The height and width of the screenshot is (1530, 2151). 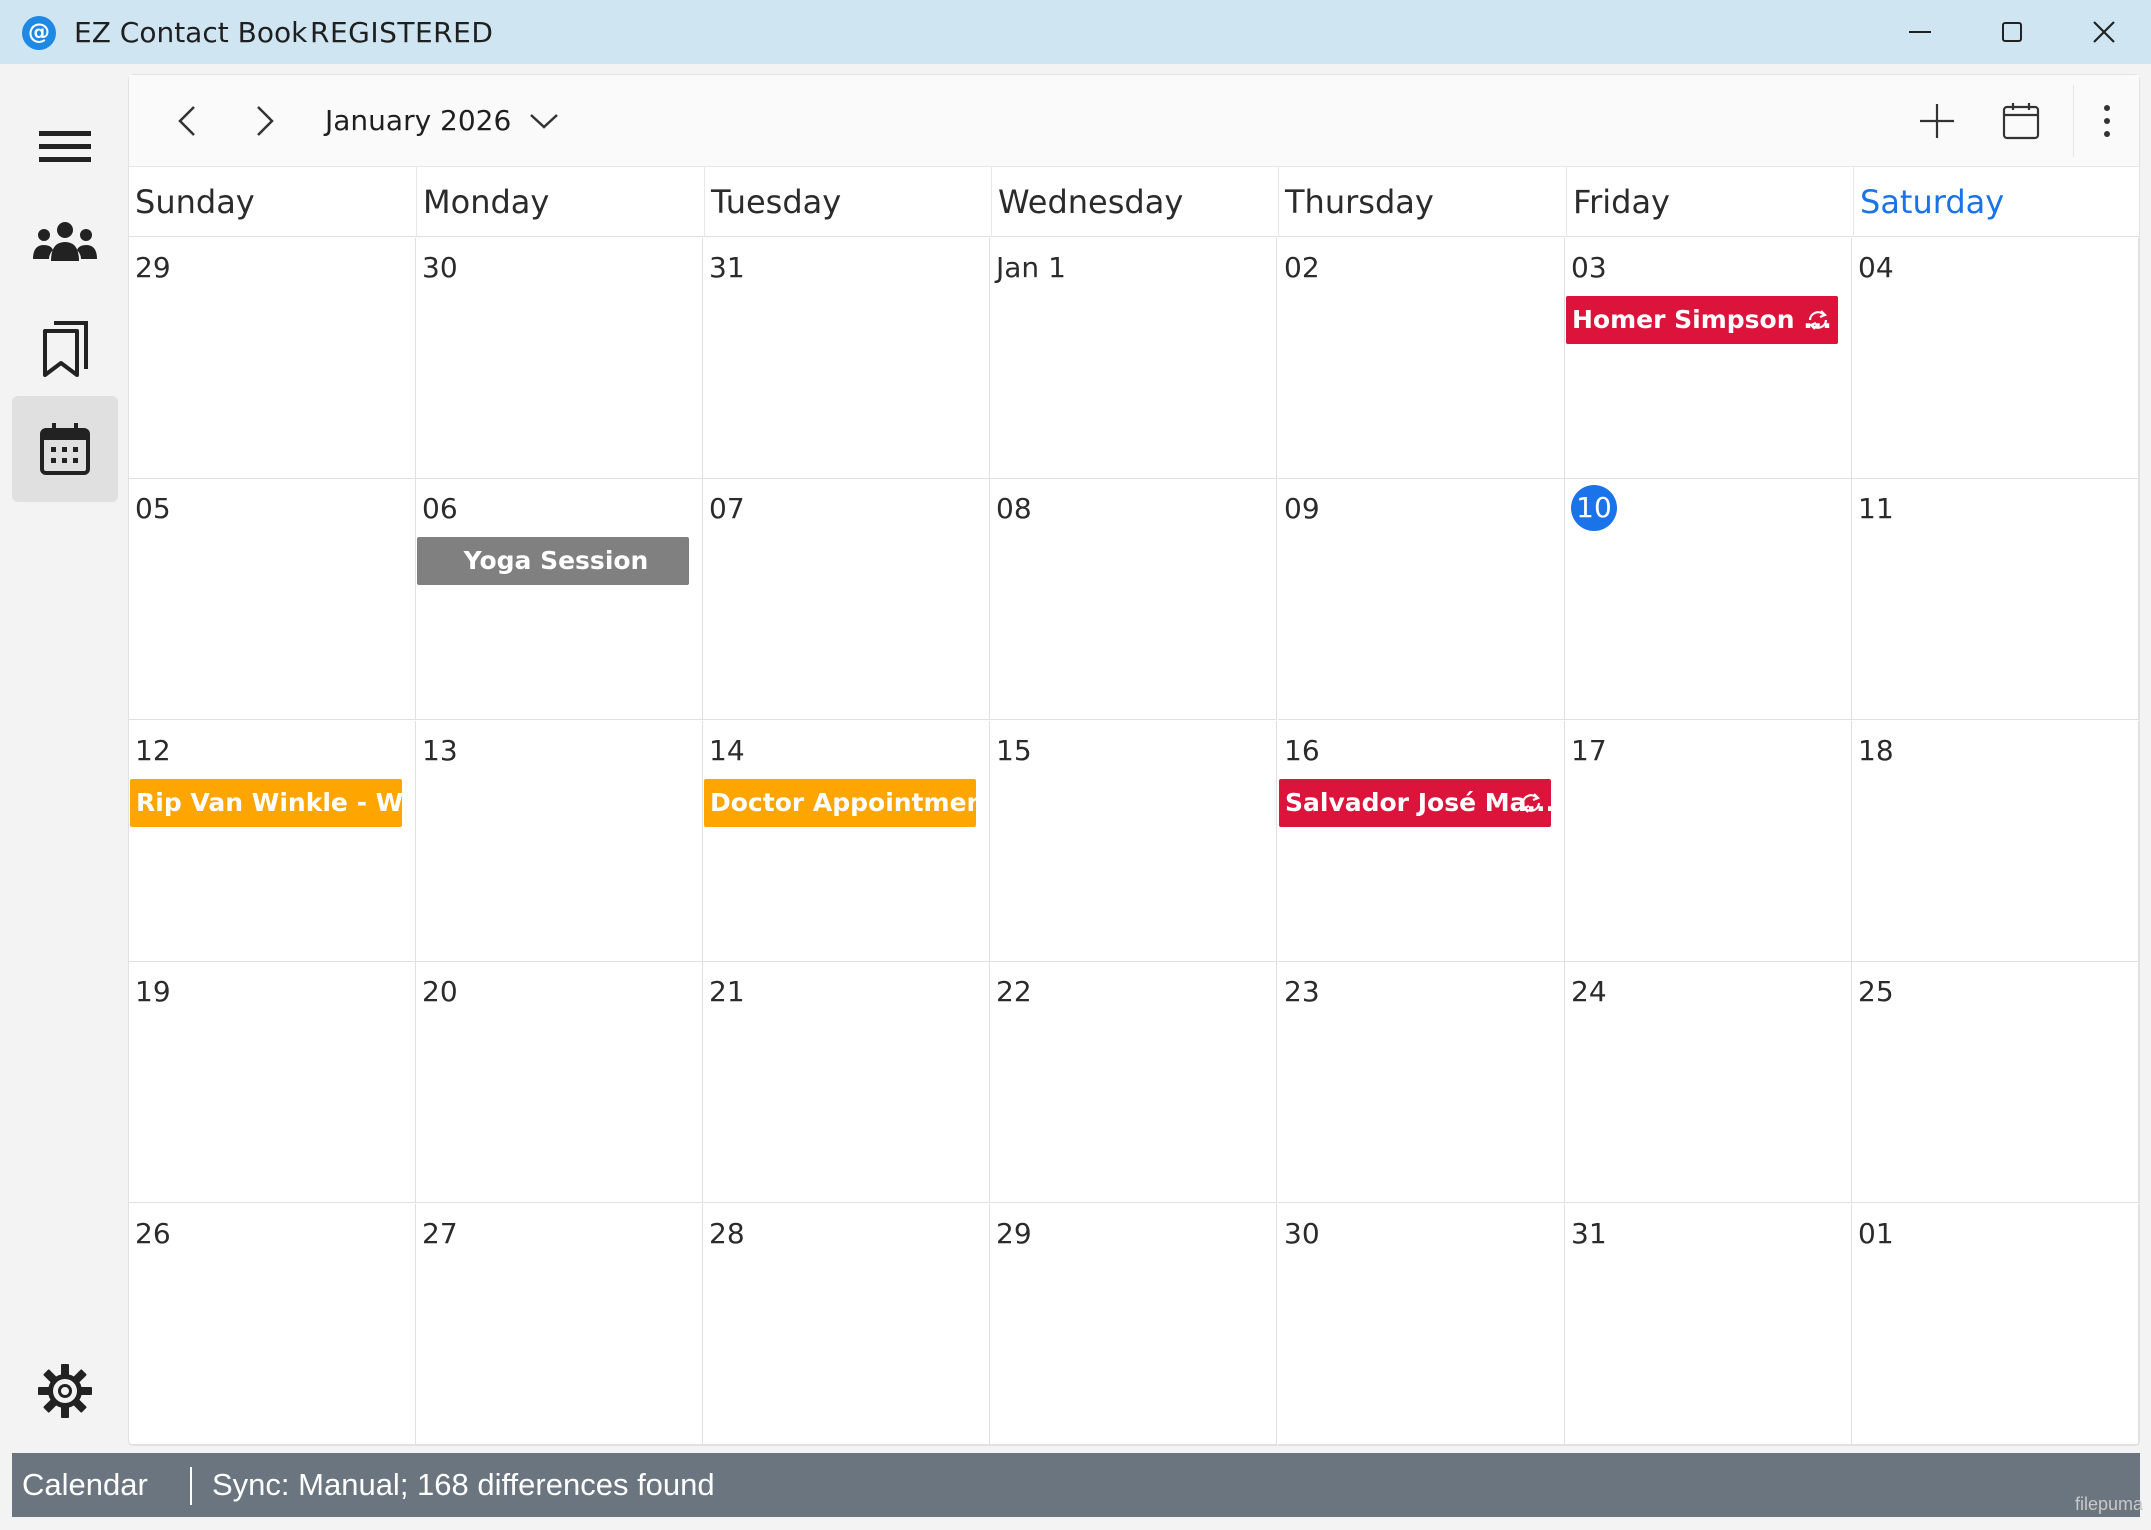 I want to click on nav-contacts, so click(x=65, y=243).